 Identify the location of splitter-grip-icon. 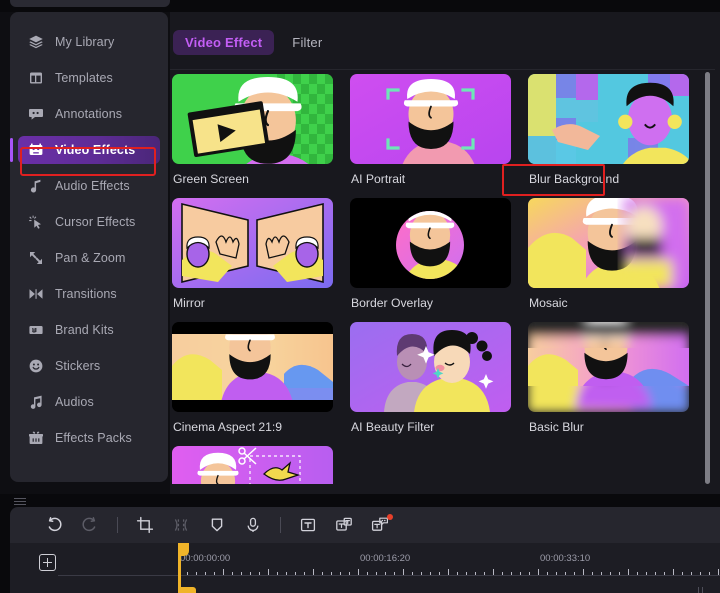
(20, 501).